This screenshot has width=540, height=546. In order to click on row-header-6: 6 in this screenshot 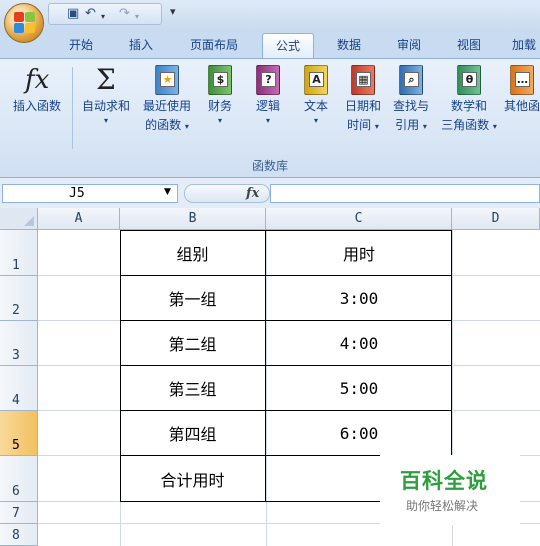, I will do `click(19, 479)`.